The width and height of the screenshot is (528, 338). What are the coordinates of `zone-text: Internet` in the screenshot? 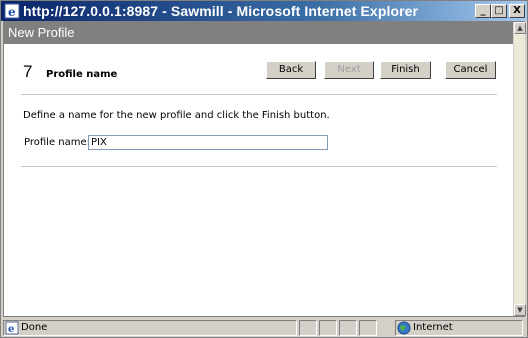 It's located at (433, 327).